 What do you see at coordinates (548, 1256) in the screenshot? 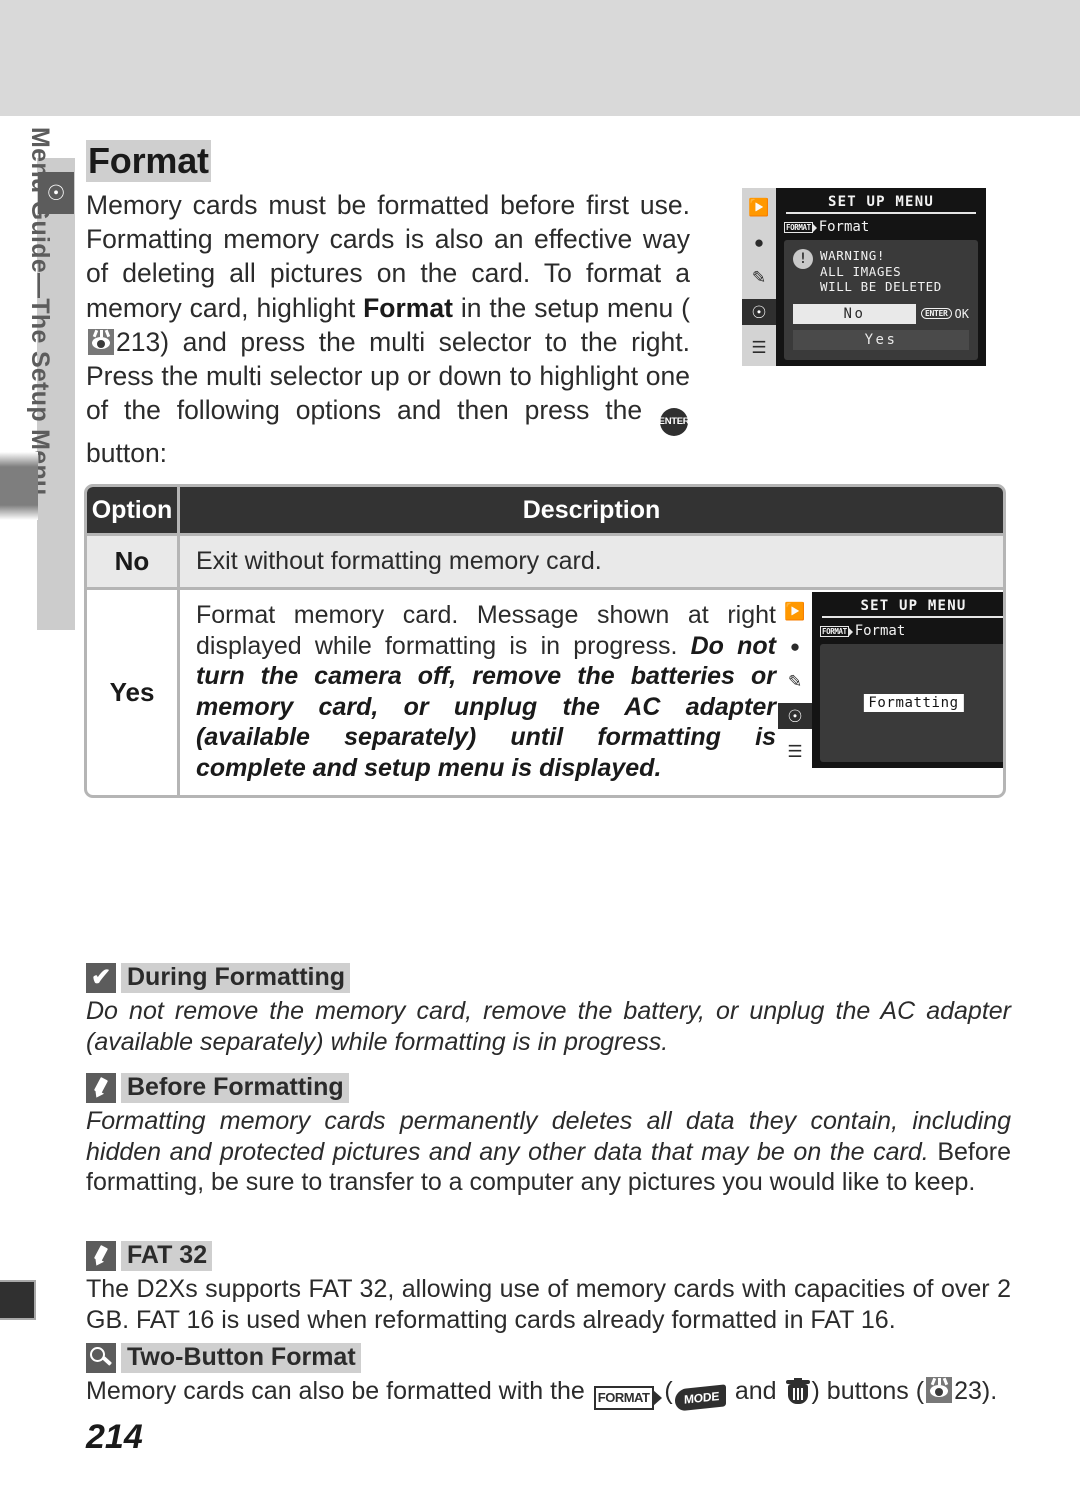
I see `note-heading: FAT 32` at bounding box center [548, 1256].